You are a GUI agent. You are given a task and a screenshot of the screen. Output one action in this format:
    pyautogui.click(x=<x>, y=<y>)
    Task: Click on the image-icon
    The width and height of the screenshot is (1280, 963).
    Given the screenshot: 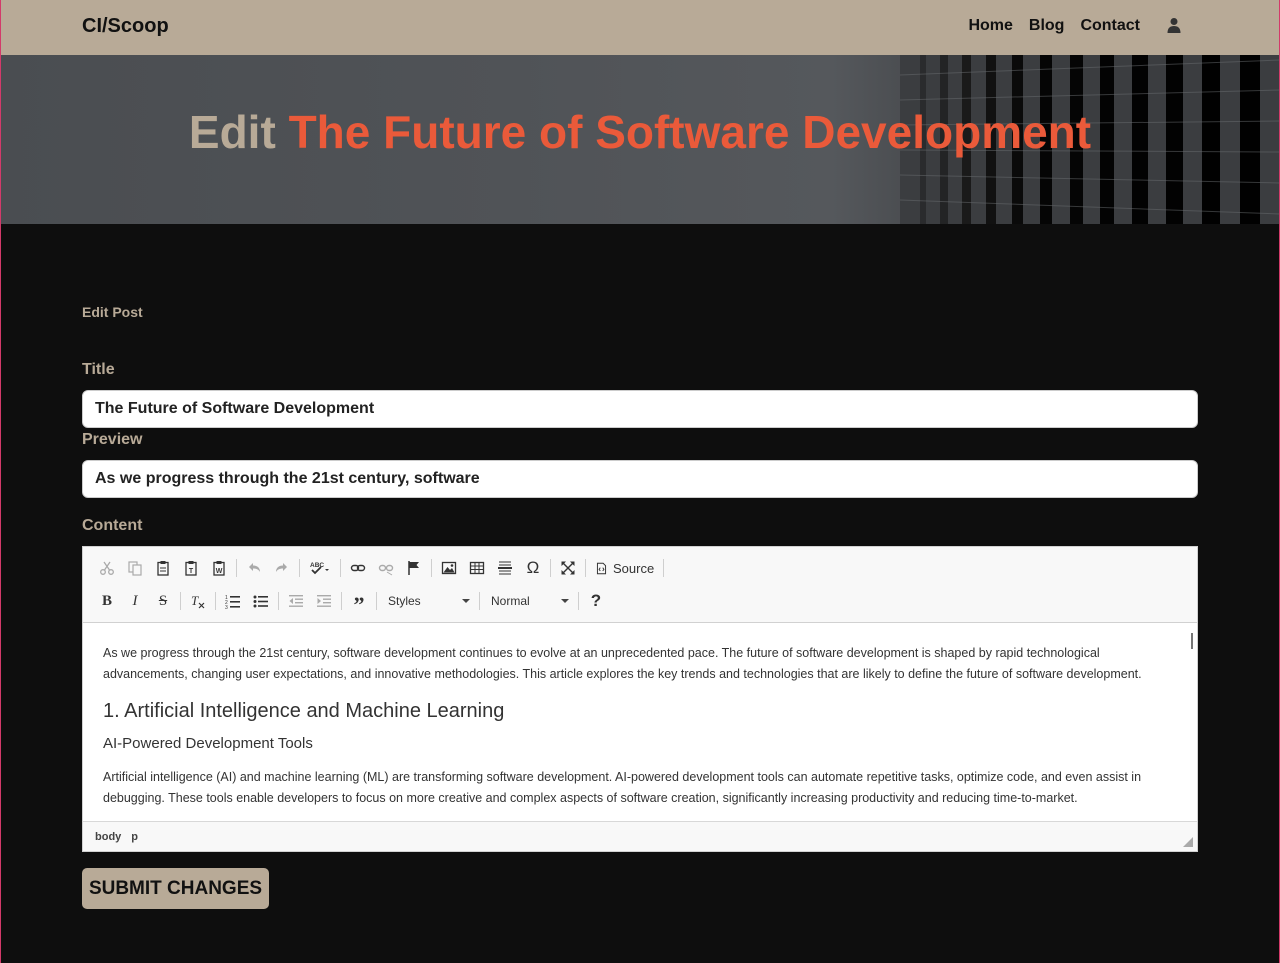 What is the action you would take?
    pyautogui.click(x=449, y=568)
    